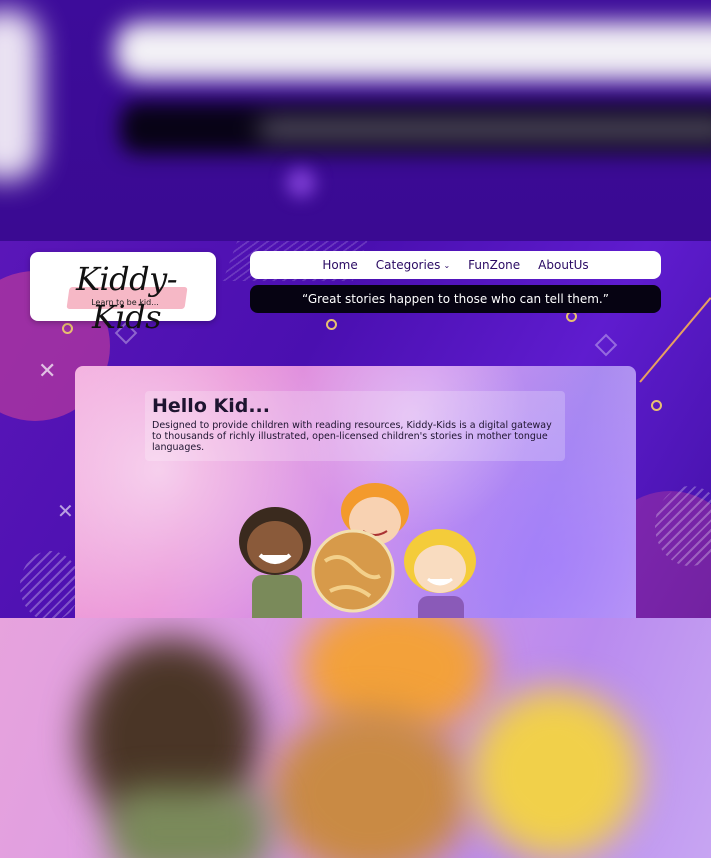 The image size is (711, 858). I want to click on nav-item-home: Home, so click(339, 265).